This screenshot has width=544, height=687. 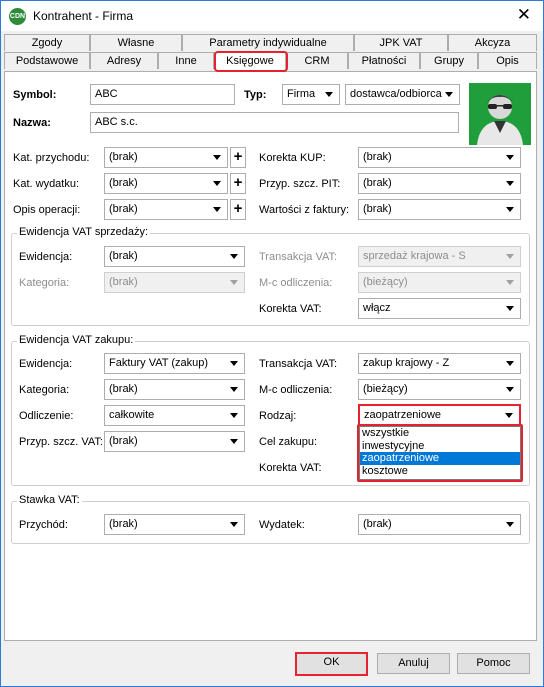 I want to click on tab-akcyza: Akcyza, so click(x=492, y=42).